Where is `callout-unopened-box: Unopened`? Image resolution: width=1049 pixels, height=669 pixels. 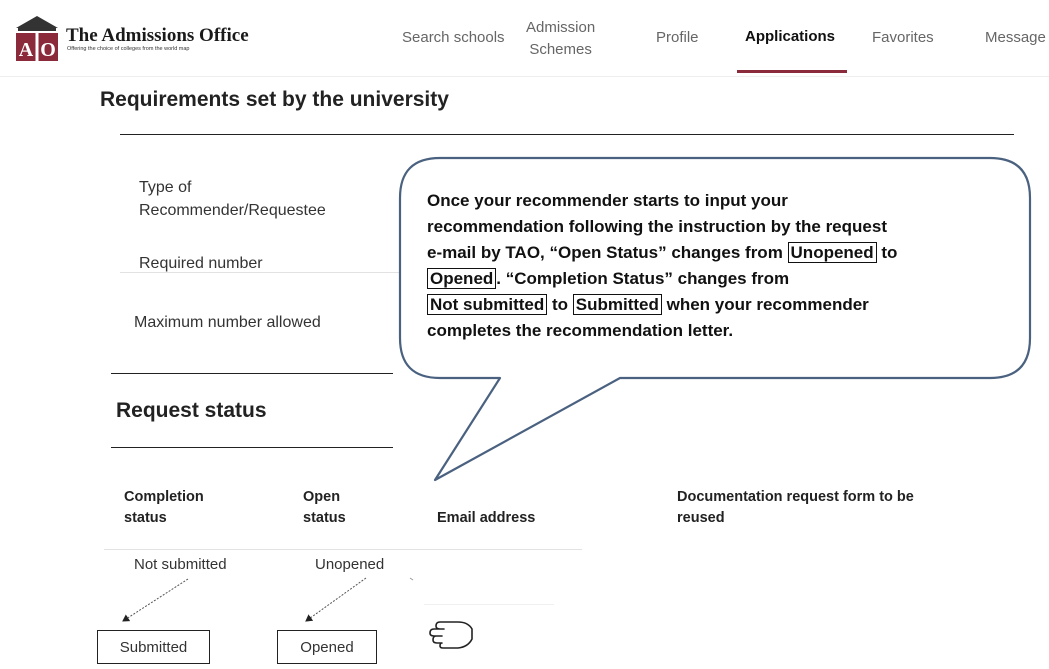
callout-unopened-box: Unopened is located at coordinates (832, 252).